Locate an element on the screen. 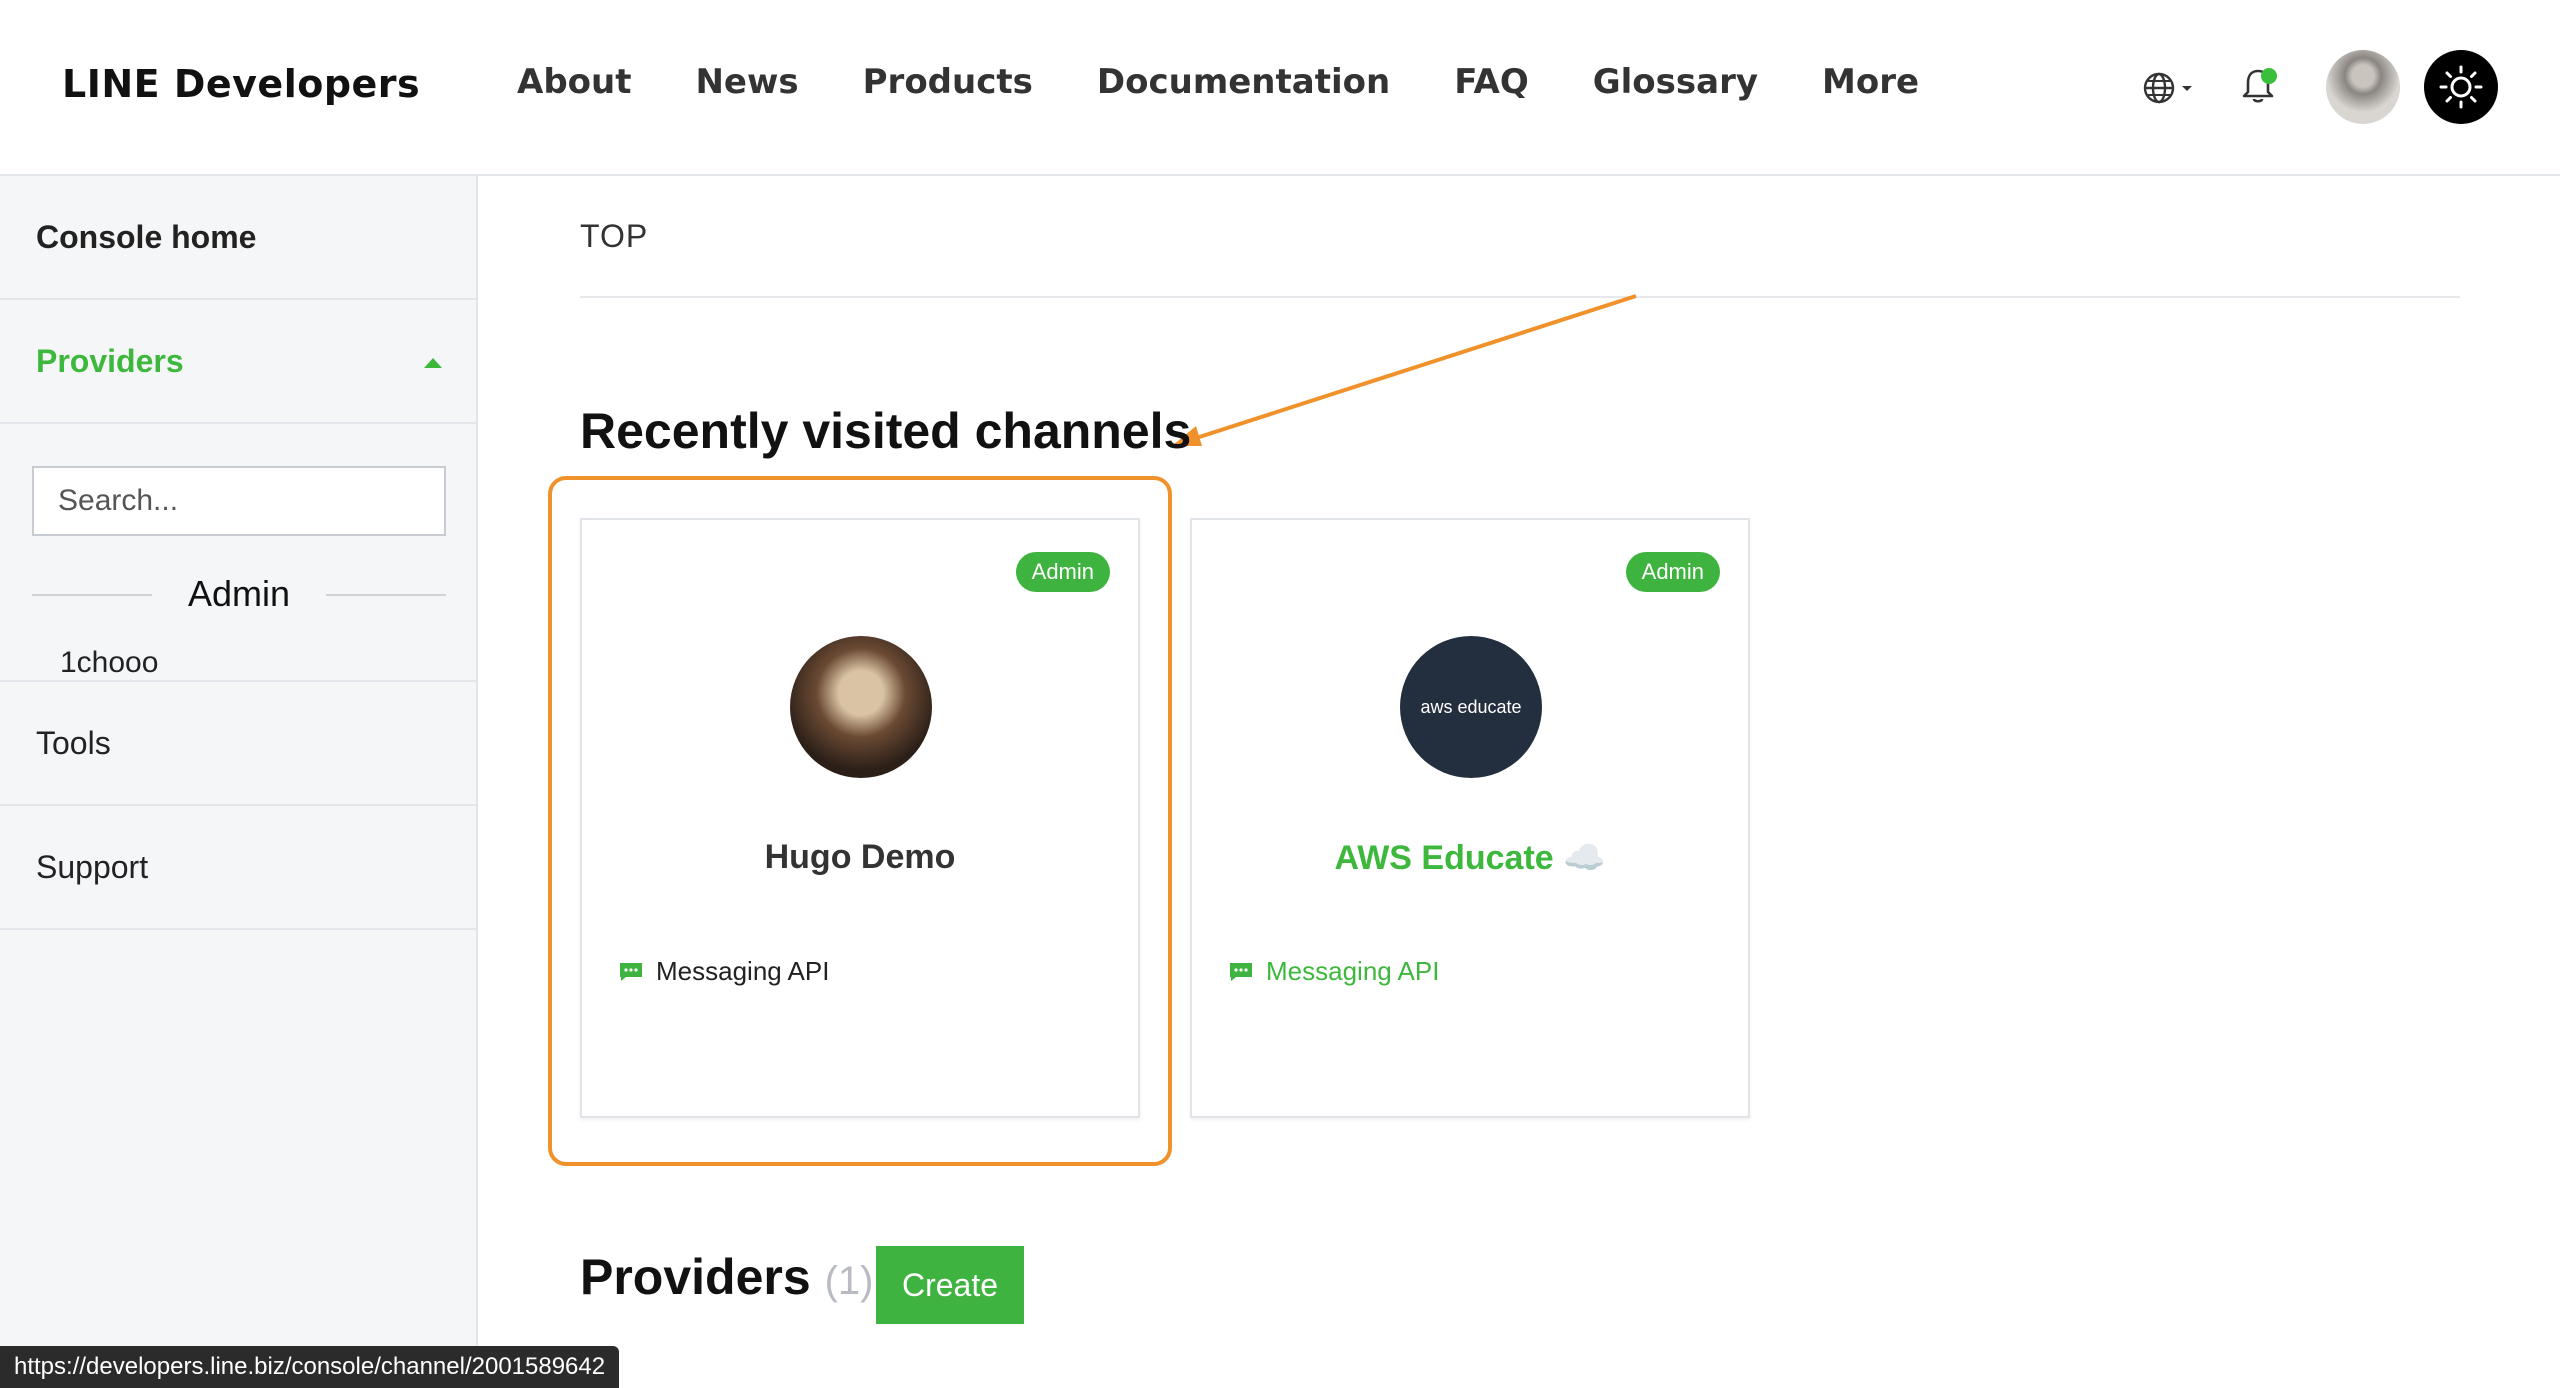 The height and width of the screenshot is (1388, 2560). aws-educate-logo: aws educate is located at coordinates (1471, 707).